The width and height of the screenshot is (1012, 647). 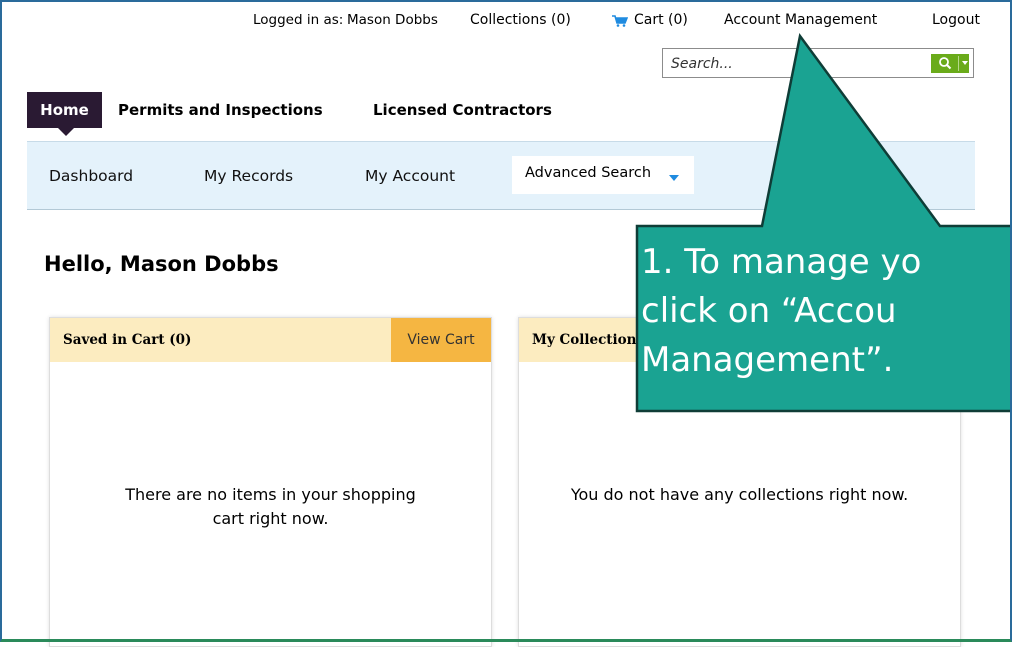 I want to click on panel-title: Saved in Cart (0), so click(x=127, y=340).